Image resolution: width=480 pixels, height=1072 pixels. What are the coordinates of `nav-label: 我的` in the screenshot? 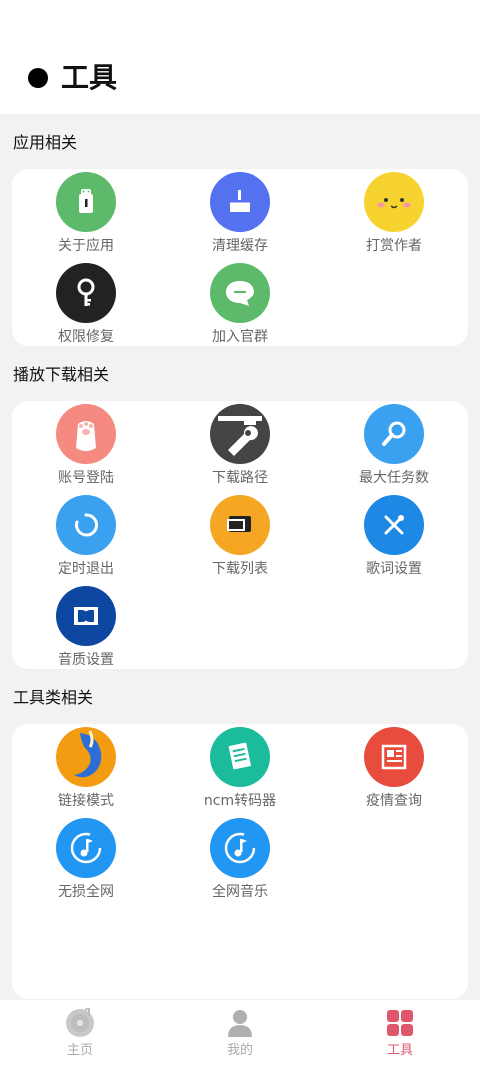 It's located at (239, 1050).